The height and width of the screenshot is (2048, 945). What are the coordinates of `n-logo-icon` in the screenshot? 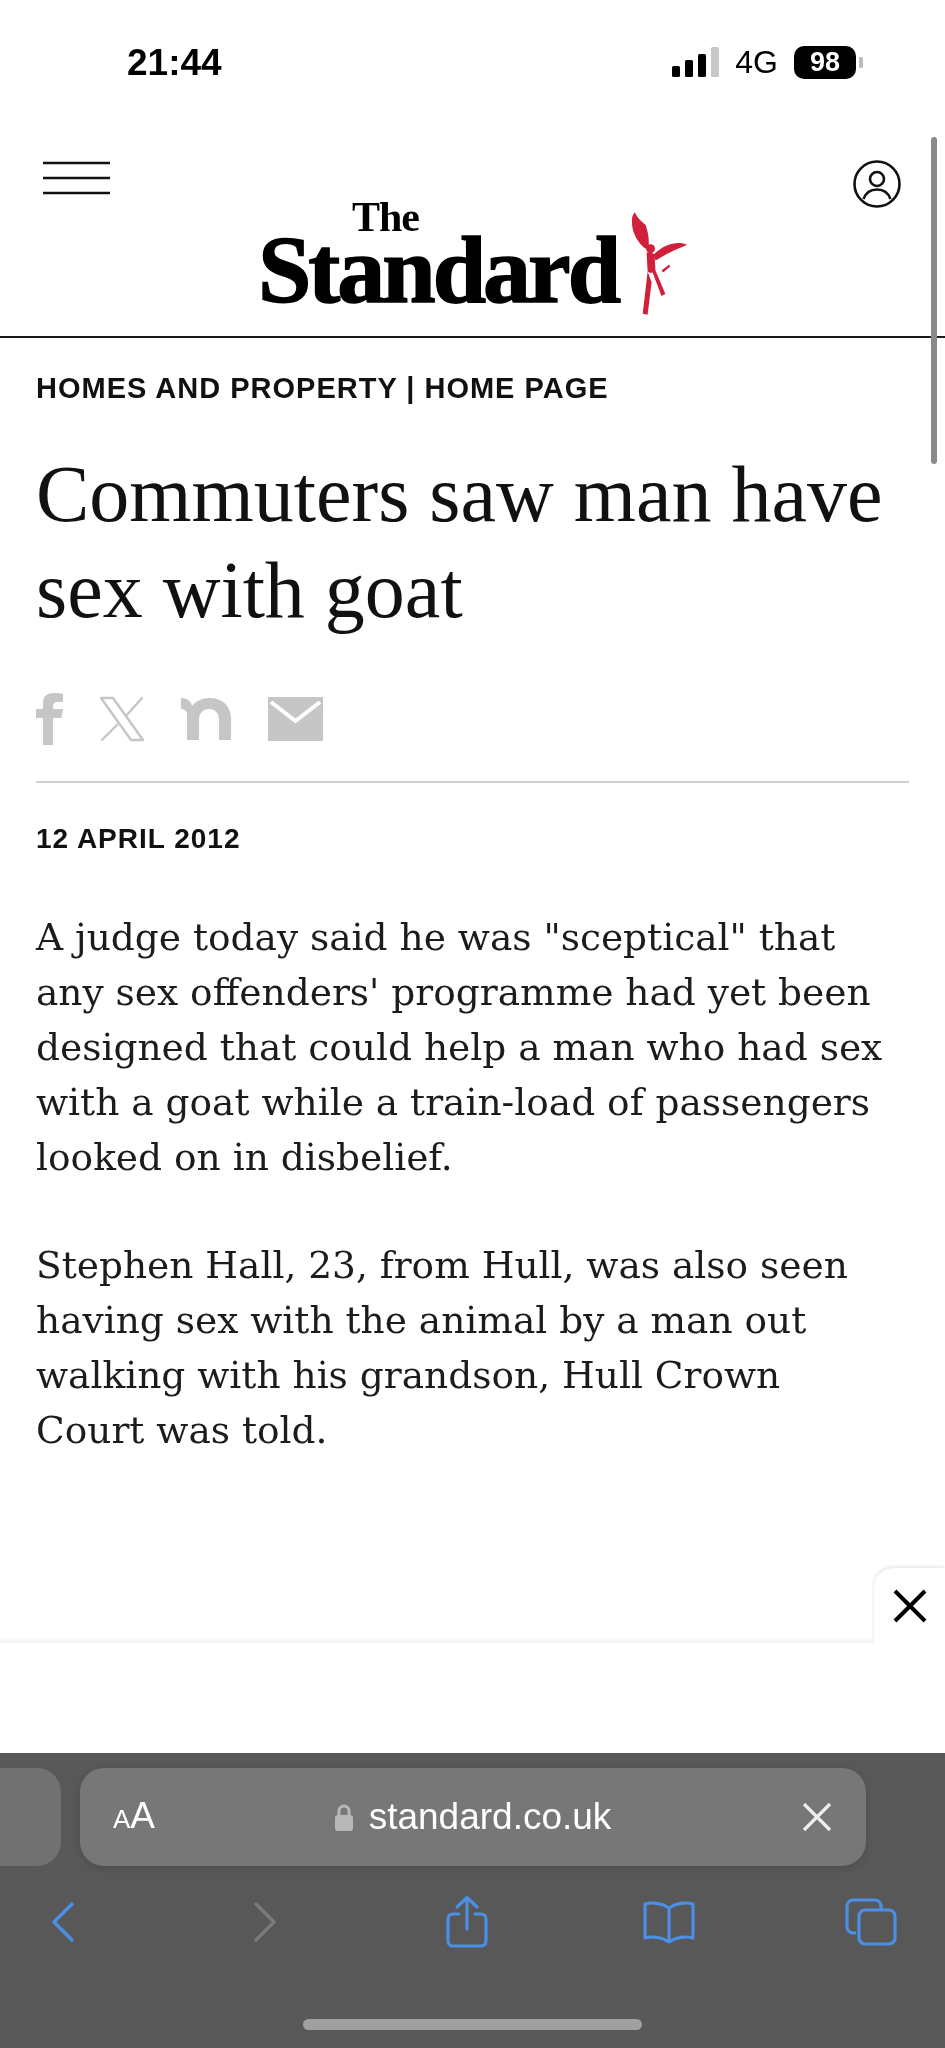 It's located at (206, 719).